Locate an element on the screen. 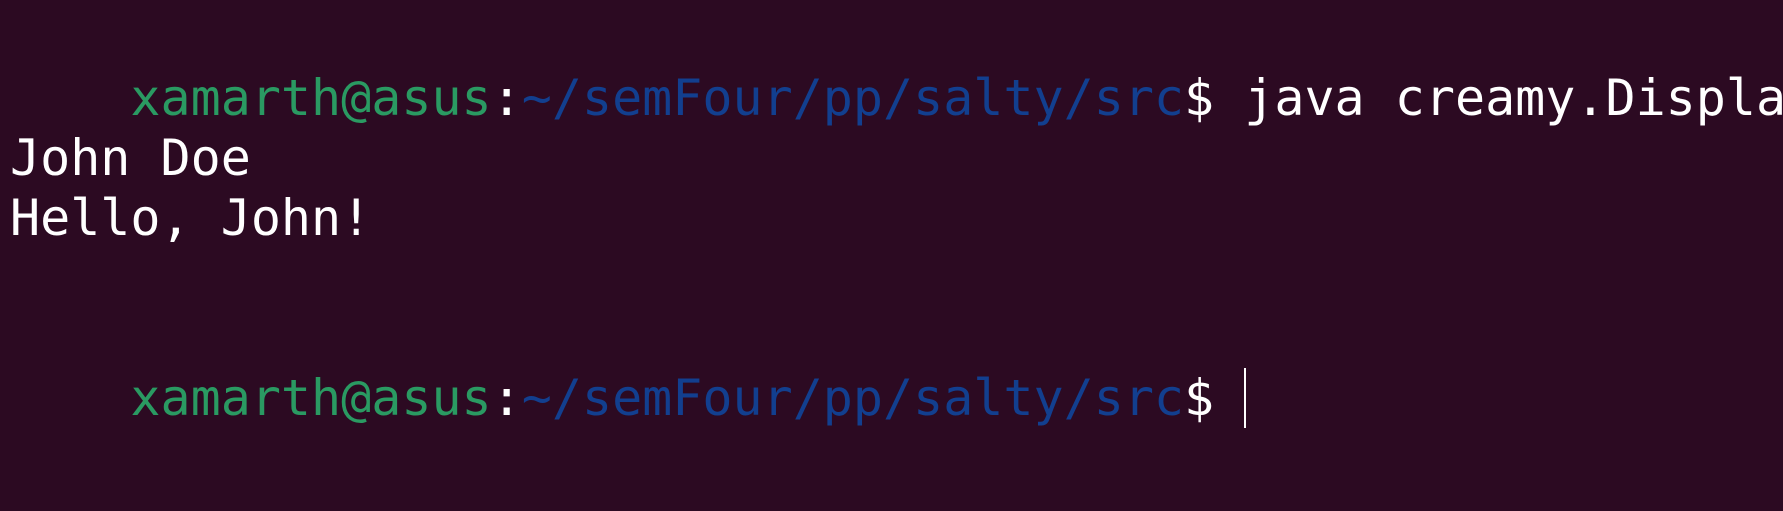  text-cursor is located at coordinates (1245, 398).